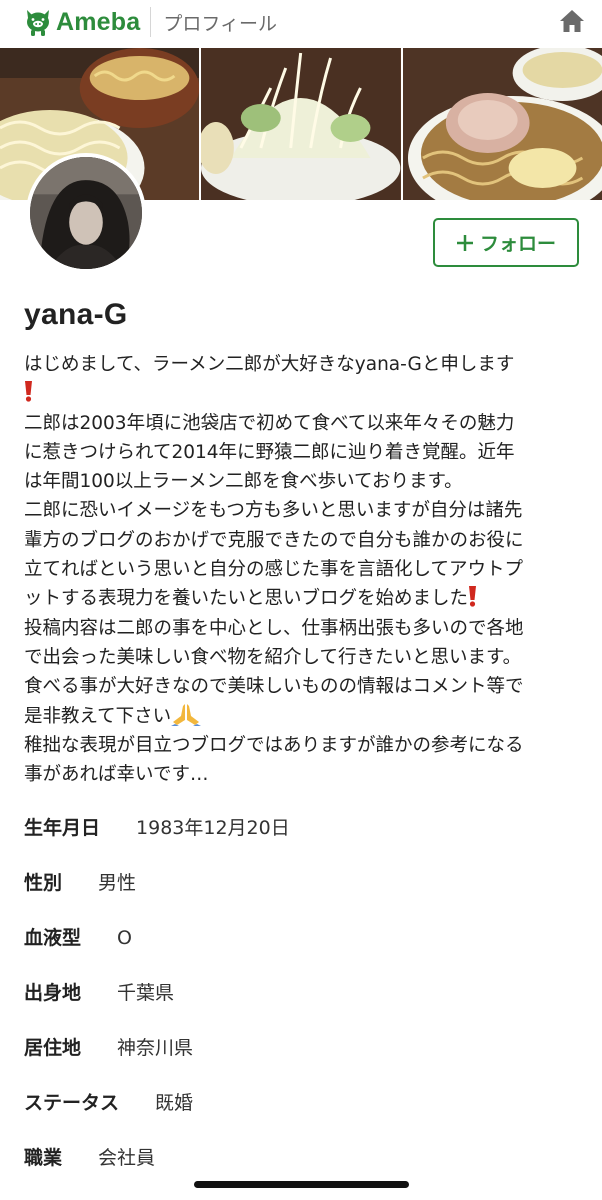  Describe the element at coordinates (274, 628) in the screenshot. I see `bio-line: 投稿内容は二郎の事を中心とし、仕事柄出張も多いので各地` at that location.